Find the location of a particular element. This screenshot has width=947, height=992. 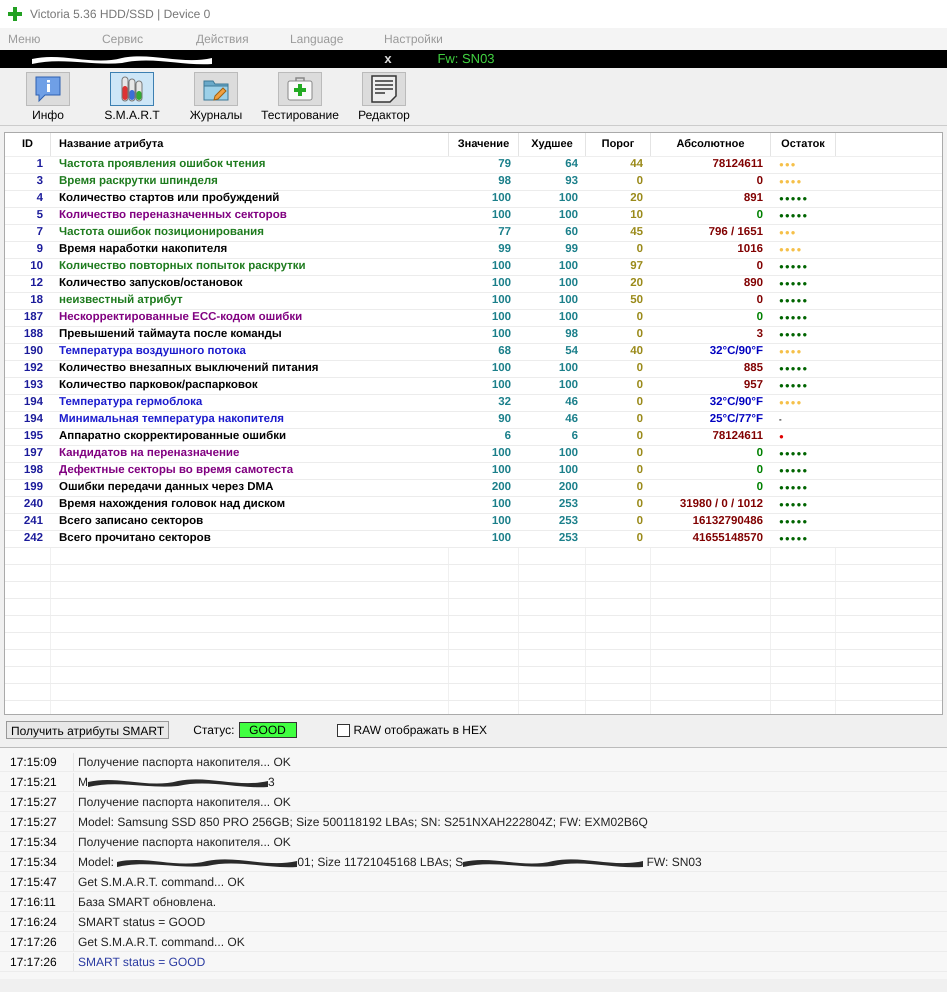

table-cell-text: Нескорректированные ECC-кодом ошибки is located at coordinates (181, 318).